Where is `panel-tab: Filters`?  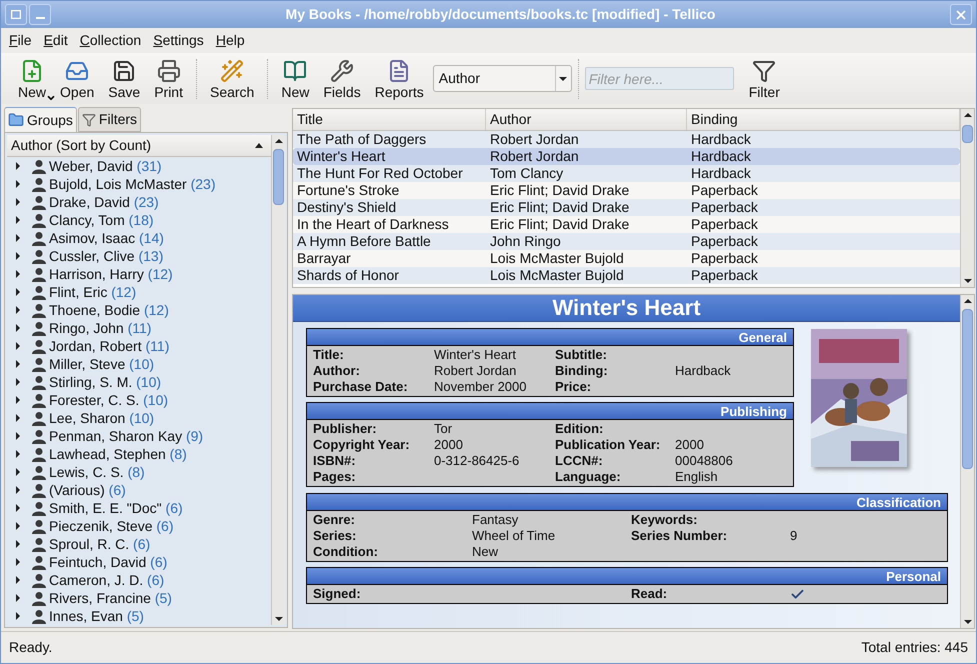
panel-tab: Filters is located at coordinates (110, 119).